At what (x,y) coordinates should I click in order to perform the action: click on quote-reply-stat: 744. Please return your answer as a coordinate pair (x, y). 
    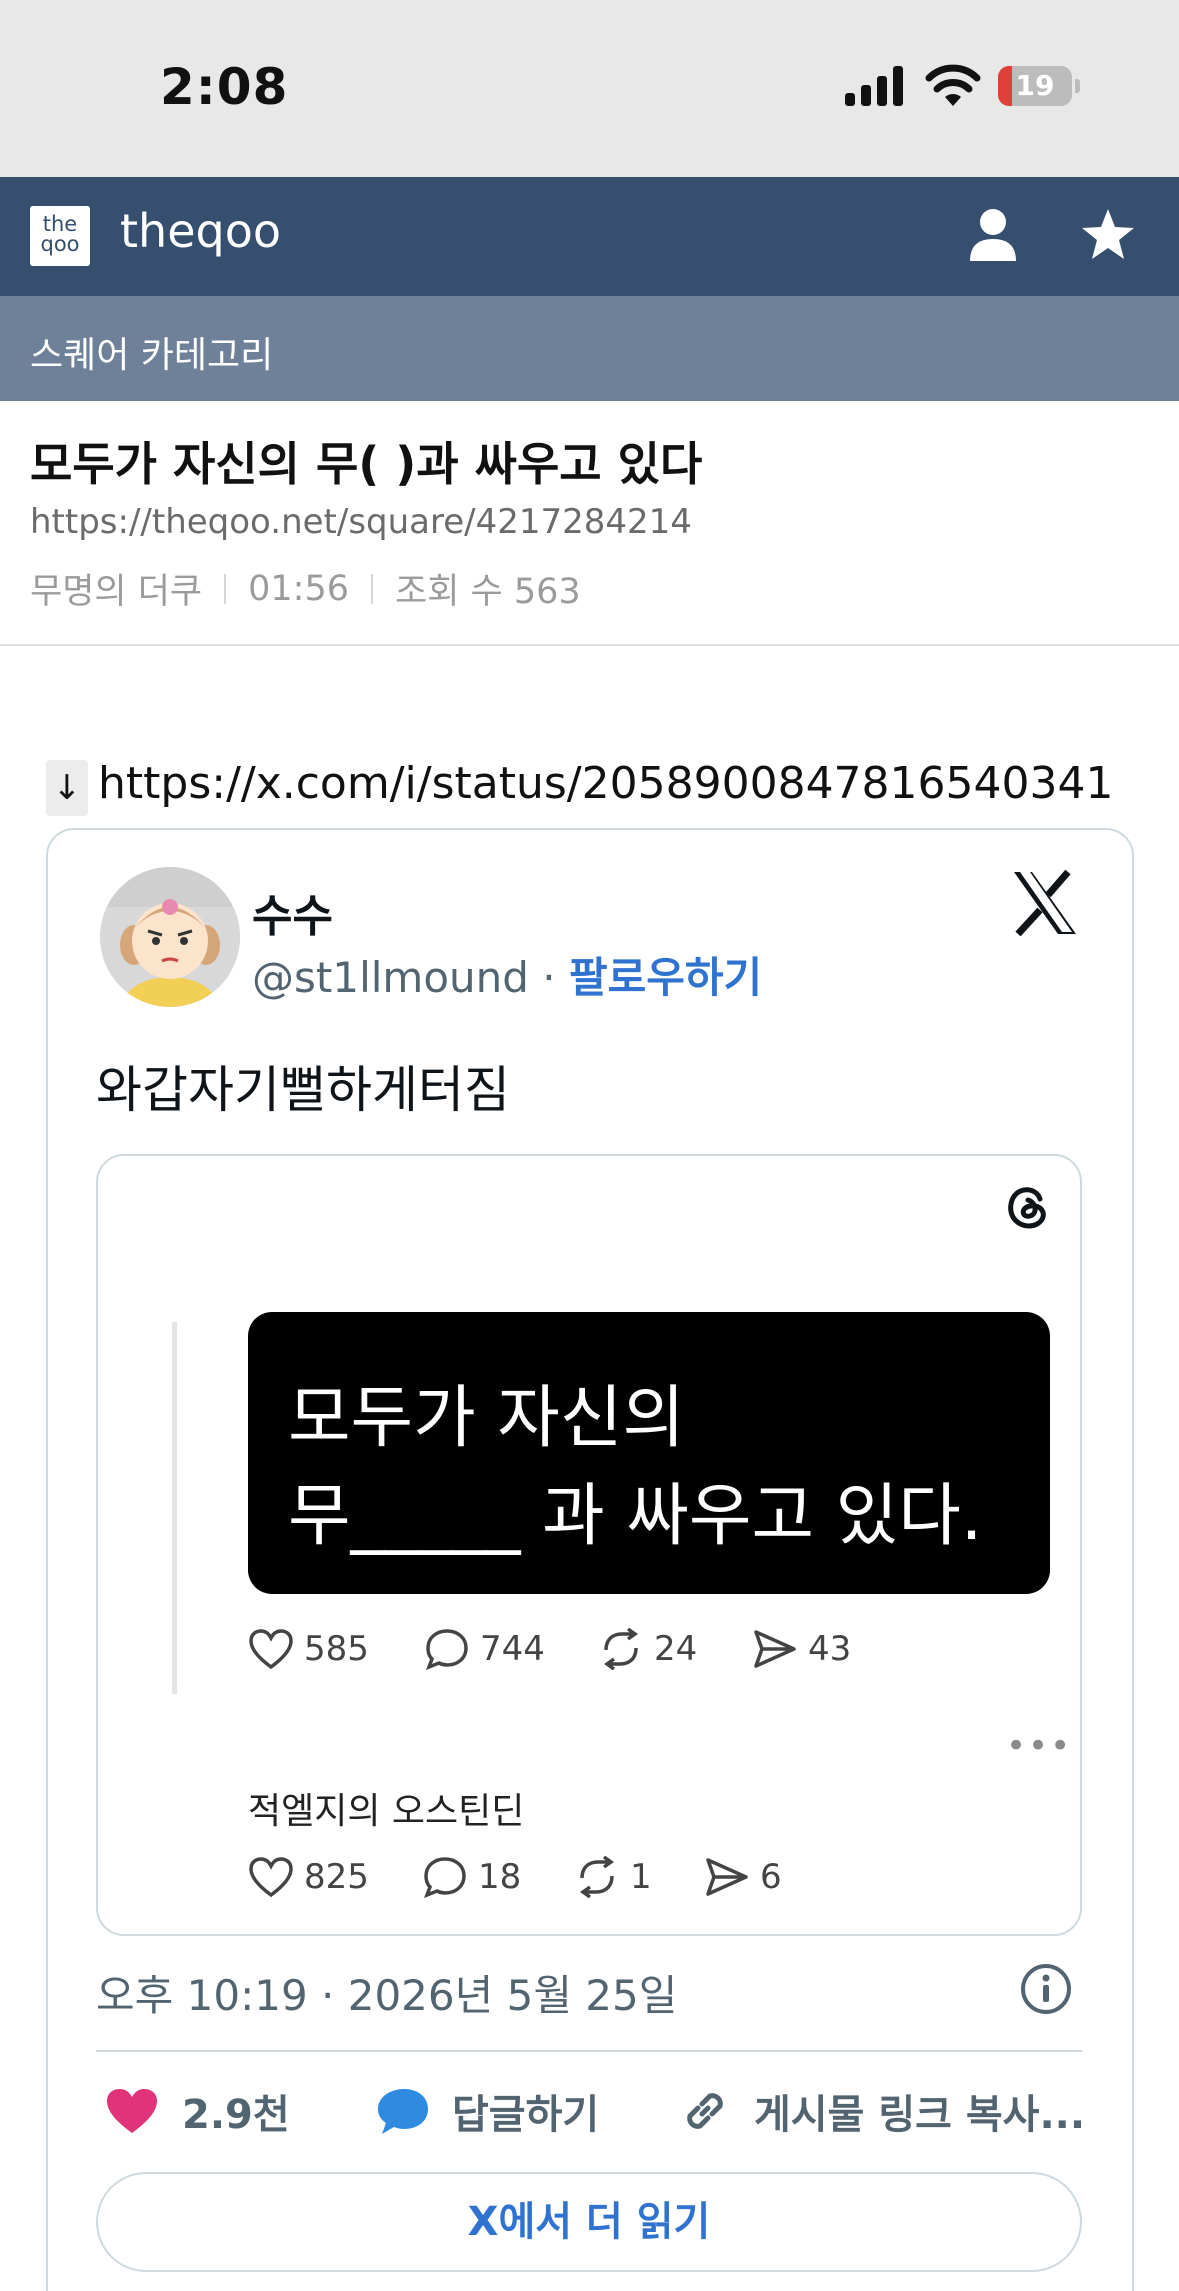
    Looking at the image, I should click on (484, 1649).